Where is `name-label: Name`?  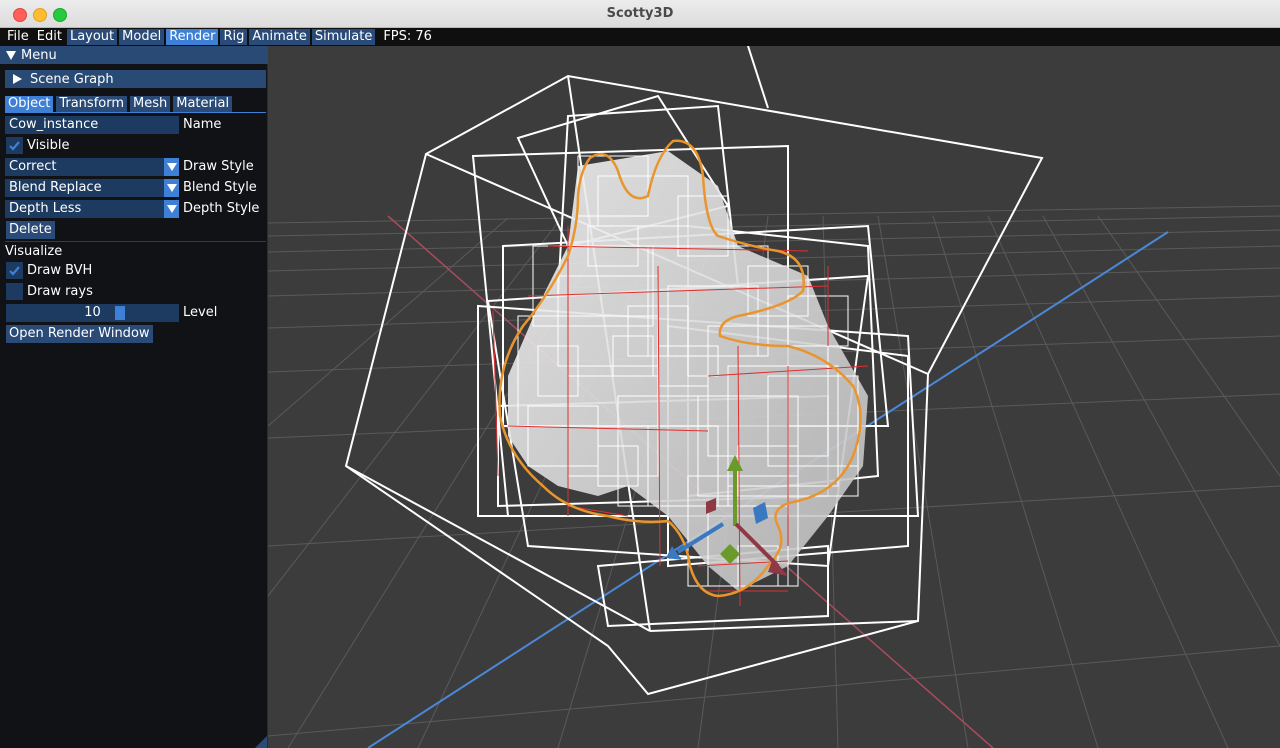 name-label: Name is located at coordinates (202, 124).